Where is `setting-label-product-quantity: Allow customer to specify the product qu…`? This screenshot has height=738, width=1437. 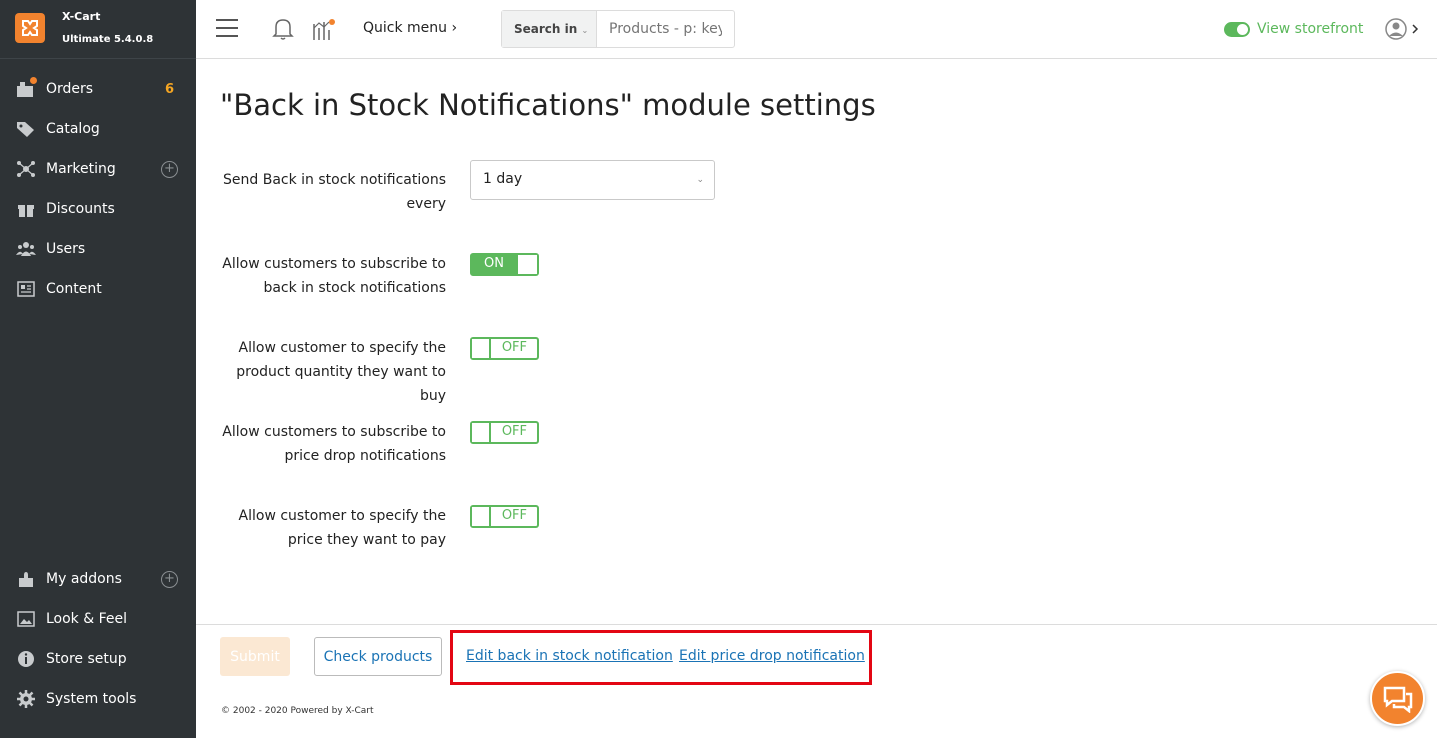
setting-label-product-quantity: Allow customer to specify the product qu… is located at coordinates (341, 372).